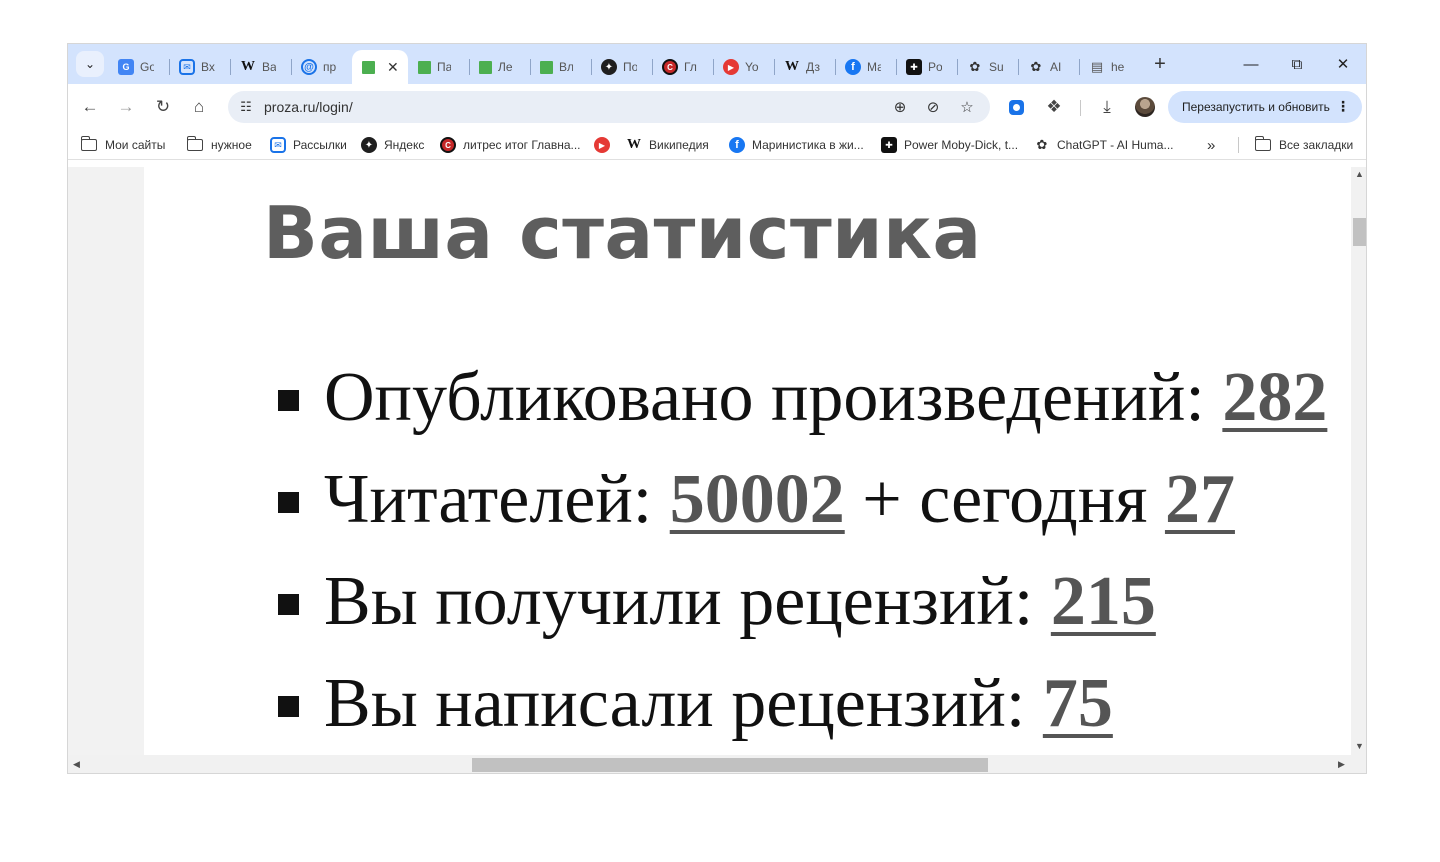  What do you see at coordinates (667, 145) in the screenshot?
I see `bookmark-wikipedia: W Википедия` at bounding box center [667, 145].